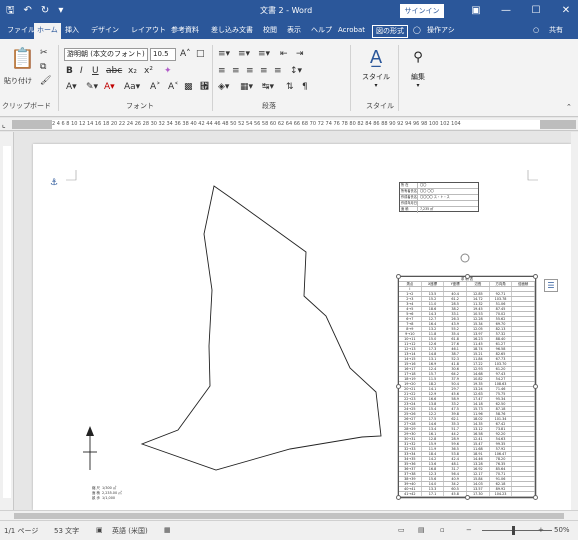 The image size is (578, 540). What do you see at coordinates (410, 339) in the screenshot?
I see `table-cell: 10→11` at bounding box center [410, 339].